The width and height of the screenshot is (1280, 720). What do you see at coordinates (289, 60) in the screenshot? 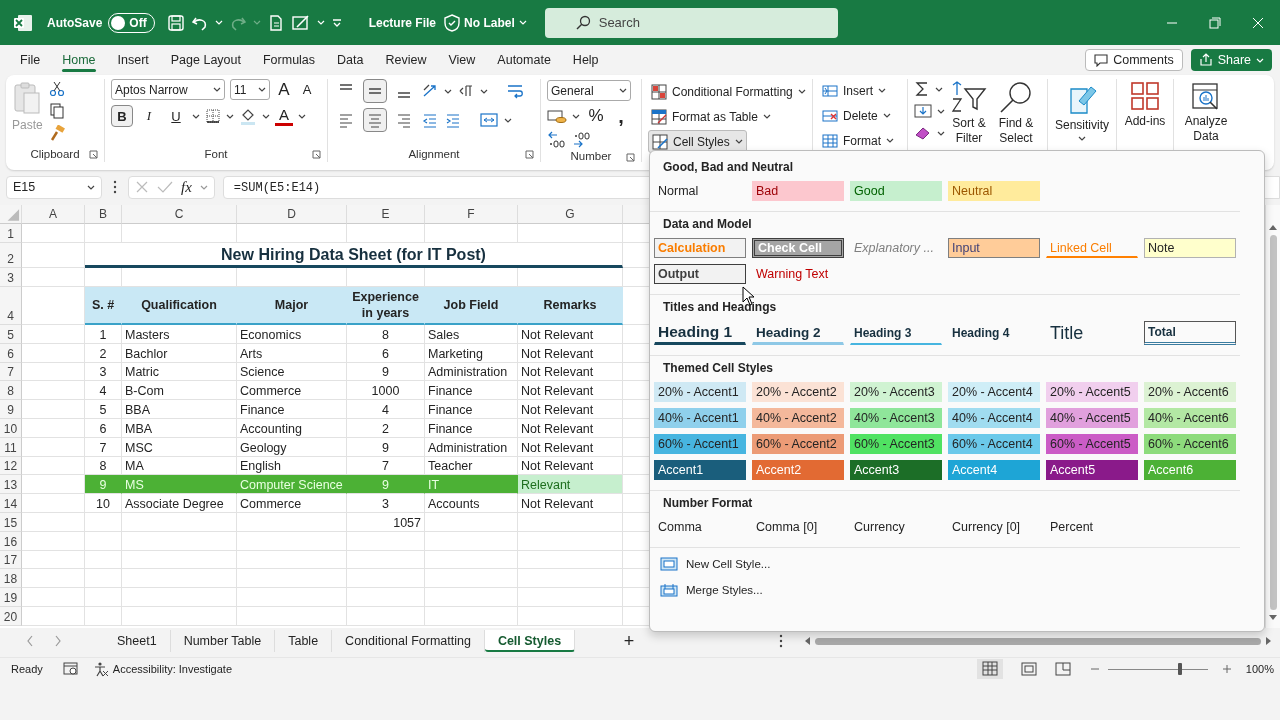
I see `ribbon-tab: Formulas` at bounding box center [289, 60].